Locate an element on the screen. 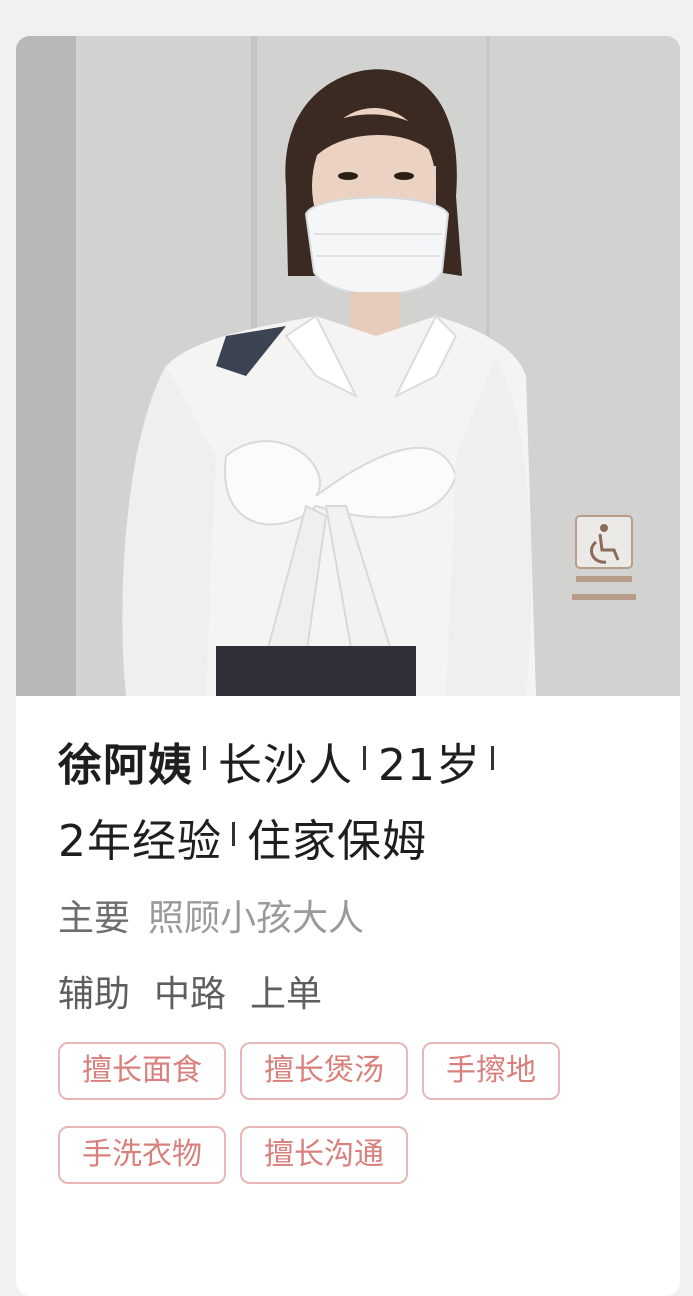 The width and height of the screenshot is (693, 1296). experience-text: 2年经验 is located at coordinates (140, 841).